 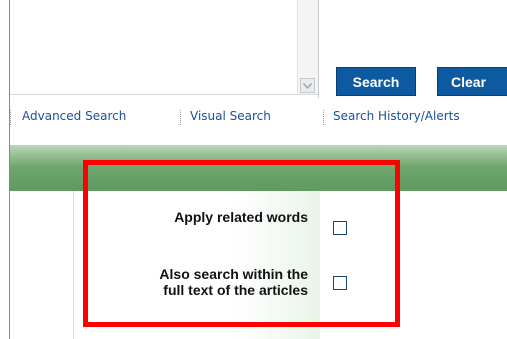 I want to click on scroll-down-button, so click(x=307, y=85).